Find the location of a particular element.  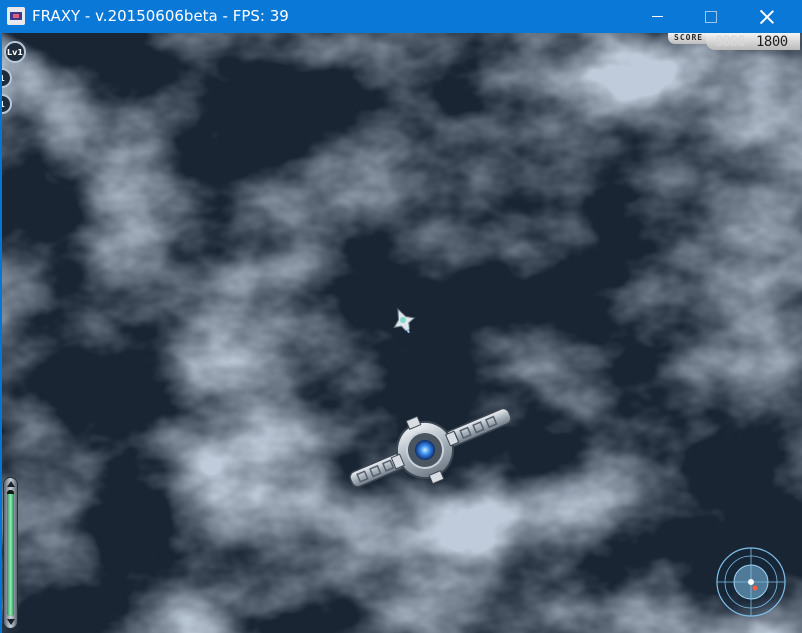

close-icon is located at coordinates (767, 17).